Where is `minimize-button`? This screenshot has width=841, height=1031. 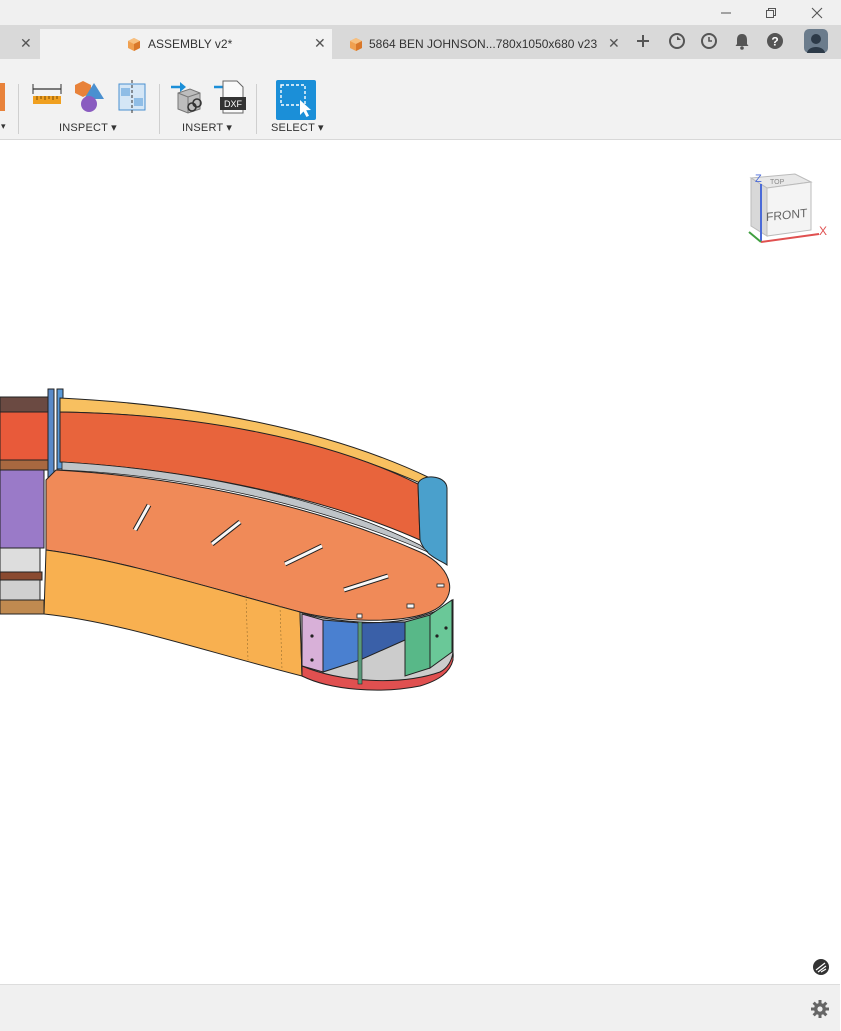 minimize-button is located at coordinates (726, 12).